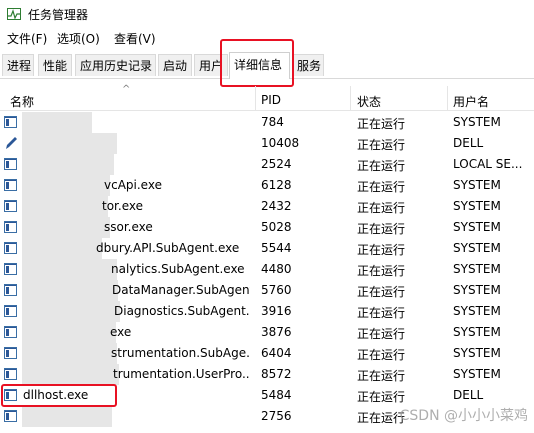 The image size is (534, 433). I want to click on process-pid: 8572, so click(276, 374).